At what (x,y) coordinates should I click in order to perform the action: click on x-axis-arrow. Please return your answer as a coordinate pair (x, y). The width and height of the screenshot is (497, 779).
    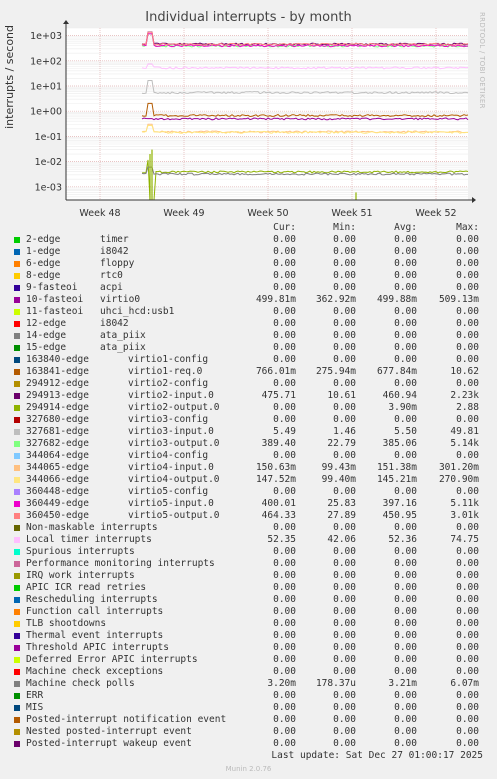
    Looking at the image, I should click on (474, 200).